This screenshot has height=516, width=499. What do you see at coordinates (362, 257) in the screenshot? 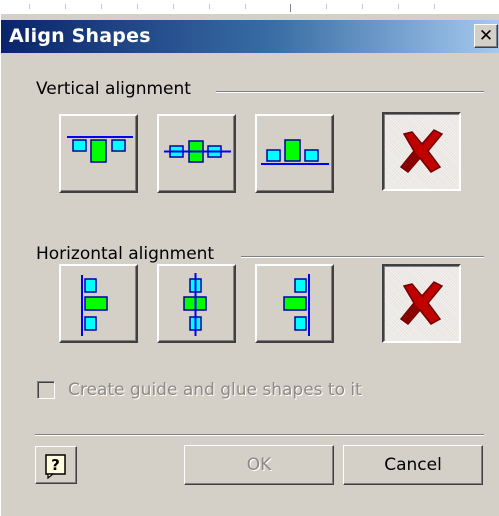
I see `horizontal-group-divider` at bounding box center [362, 257].